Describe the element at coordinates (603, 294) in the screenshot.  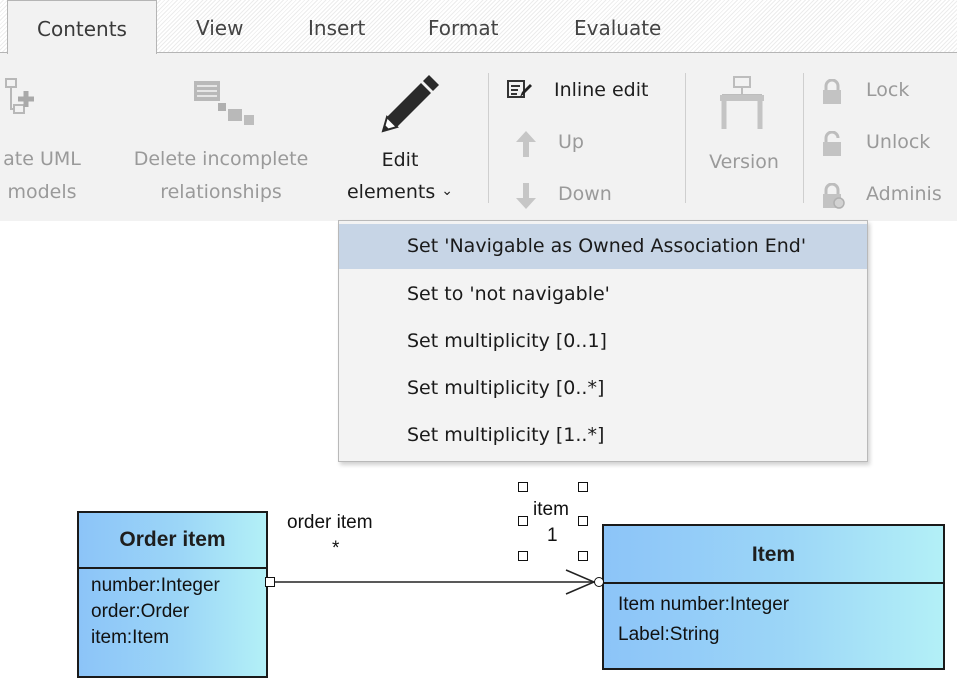
I see `menu-item-set-not-navigable: Set to 'not navigable'` at that location.